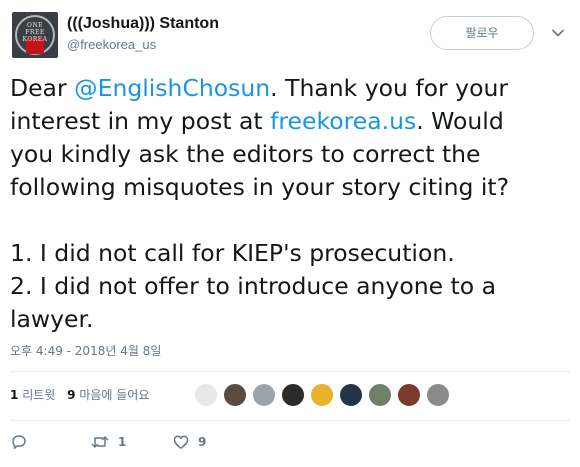  I want to click on tweet-text-segment: interest in my post at, so click(140, 121).